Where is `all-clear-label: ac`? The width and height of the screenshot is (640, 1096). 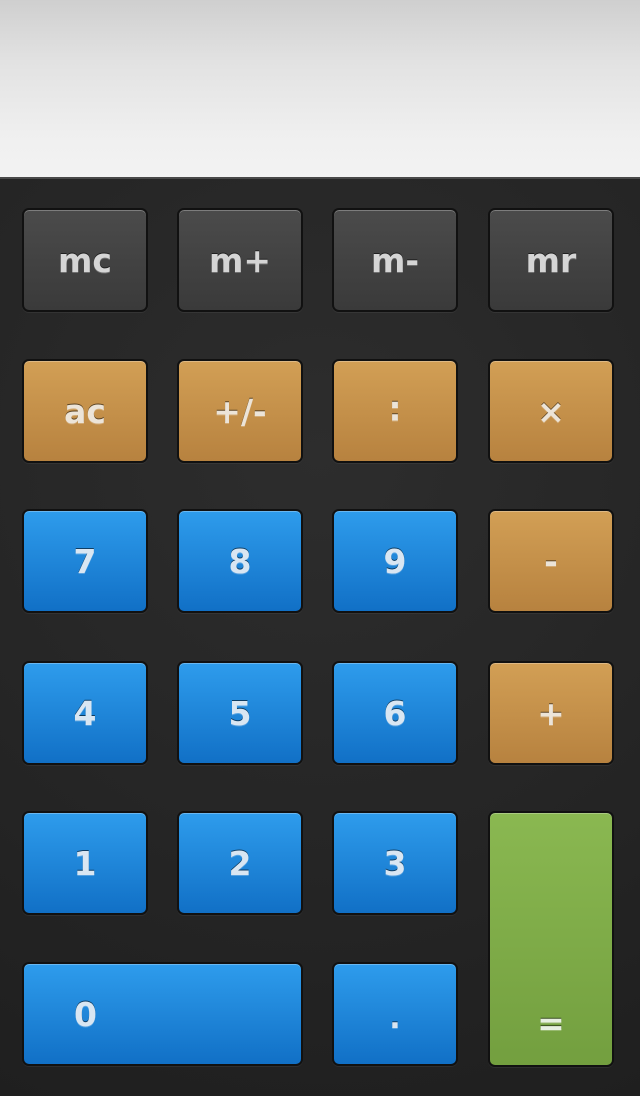
all-clear-label: ac is located at coordinates (85, 411).